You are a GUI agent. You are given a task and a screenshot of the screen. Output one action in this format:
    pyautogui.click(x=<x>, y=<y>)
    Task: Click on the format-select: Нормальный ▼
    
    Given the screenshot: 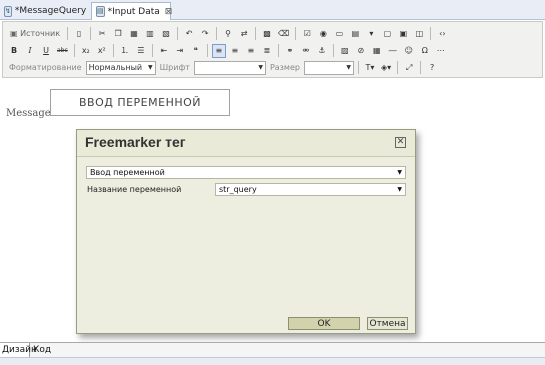 What is the action you would take?
    pyautogui.click(x=120, y=67)
    